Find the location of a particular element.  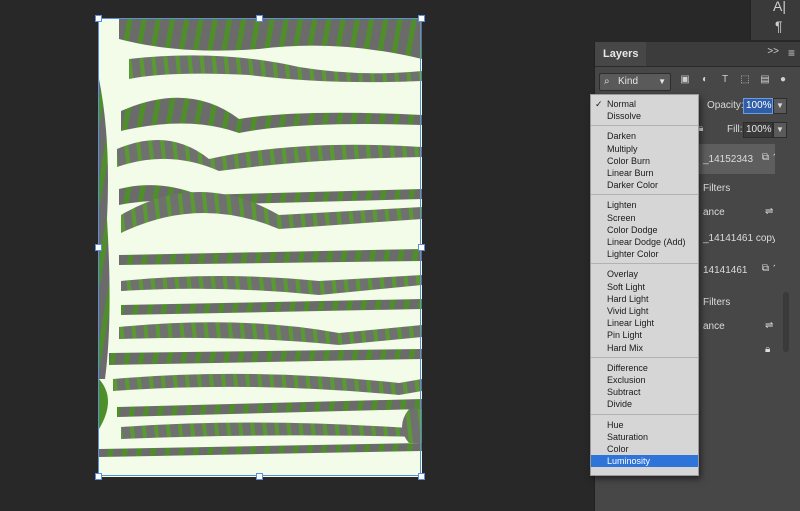

filter-toggle-icon: ● is located at coordinates (783, 80).